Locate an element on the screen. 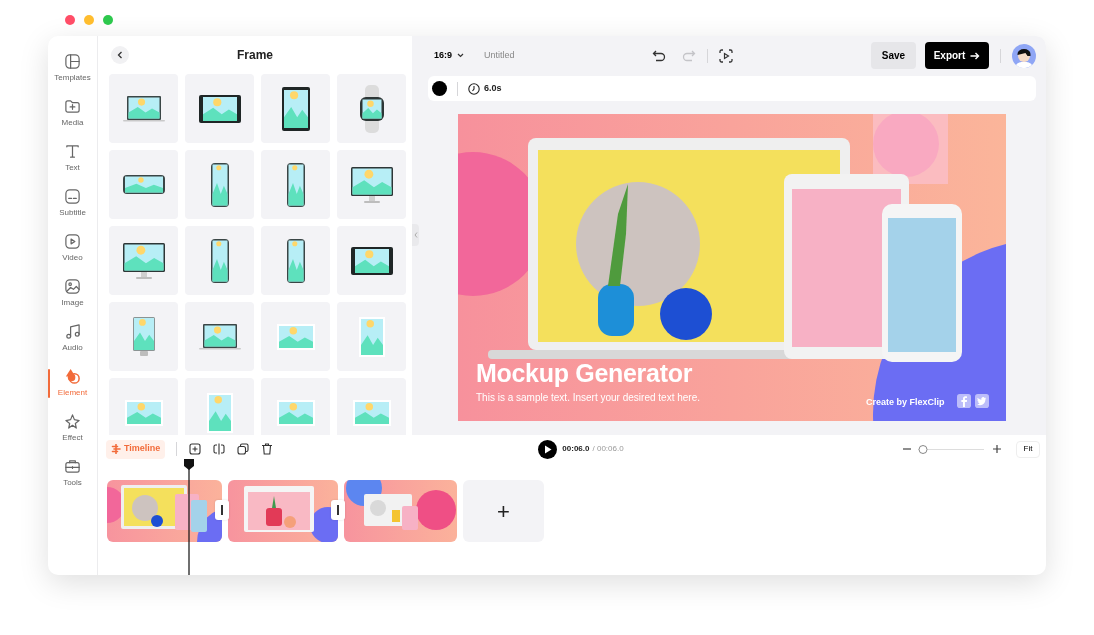 The width and height of the screenshot is (1094, 635). add-icon is located at coordinates (195, 449).